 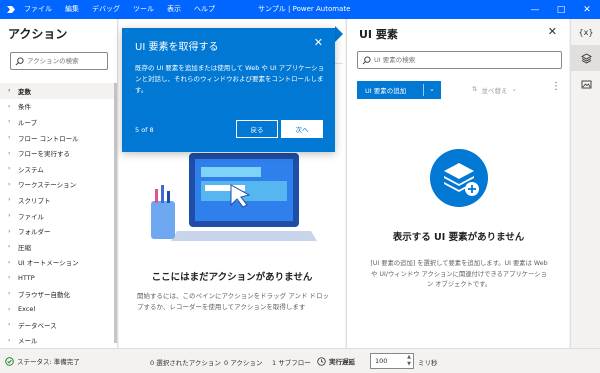 I want to click on ui-elements-empty-illustration, so click(x=459, y=178).